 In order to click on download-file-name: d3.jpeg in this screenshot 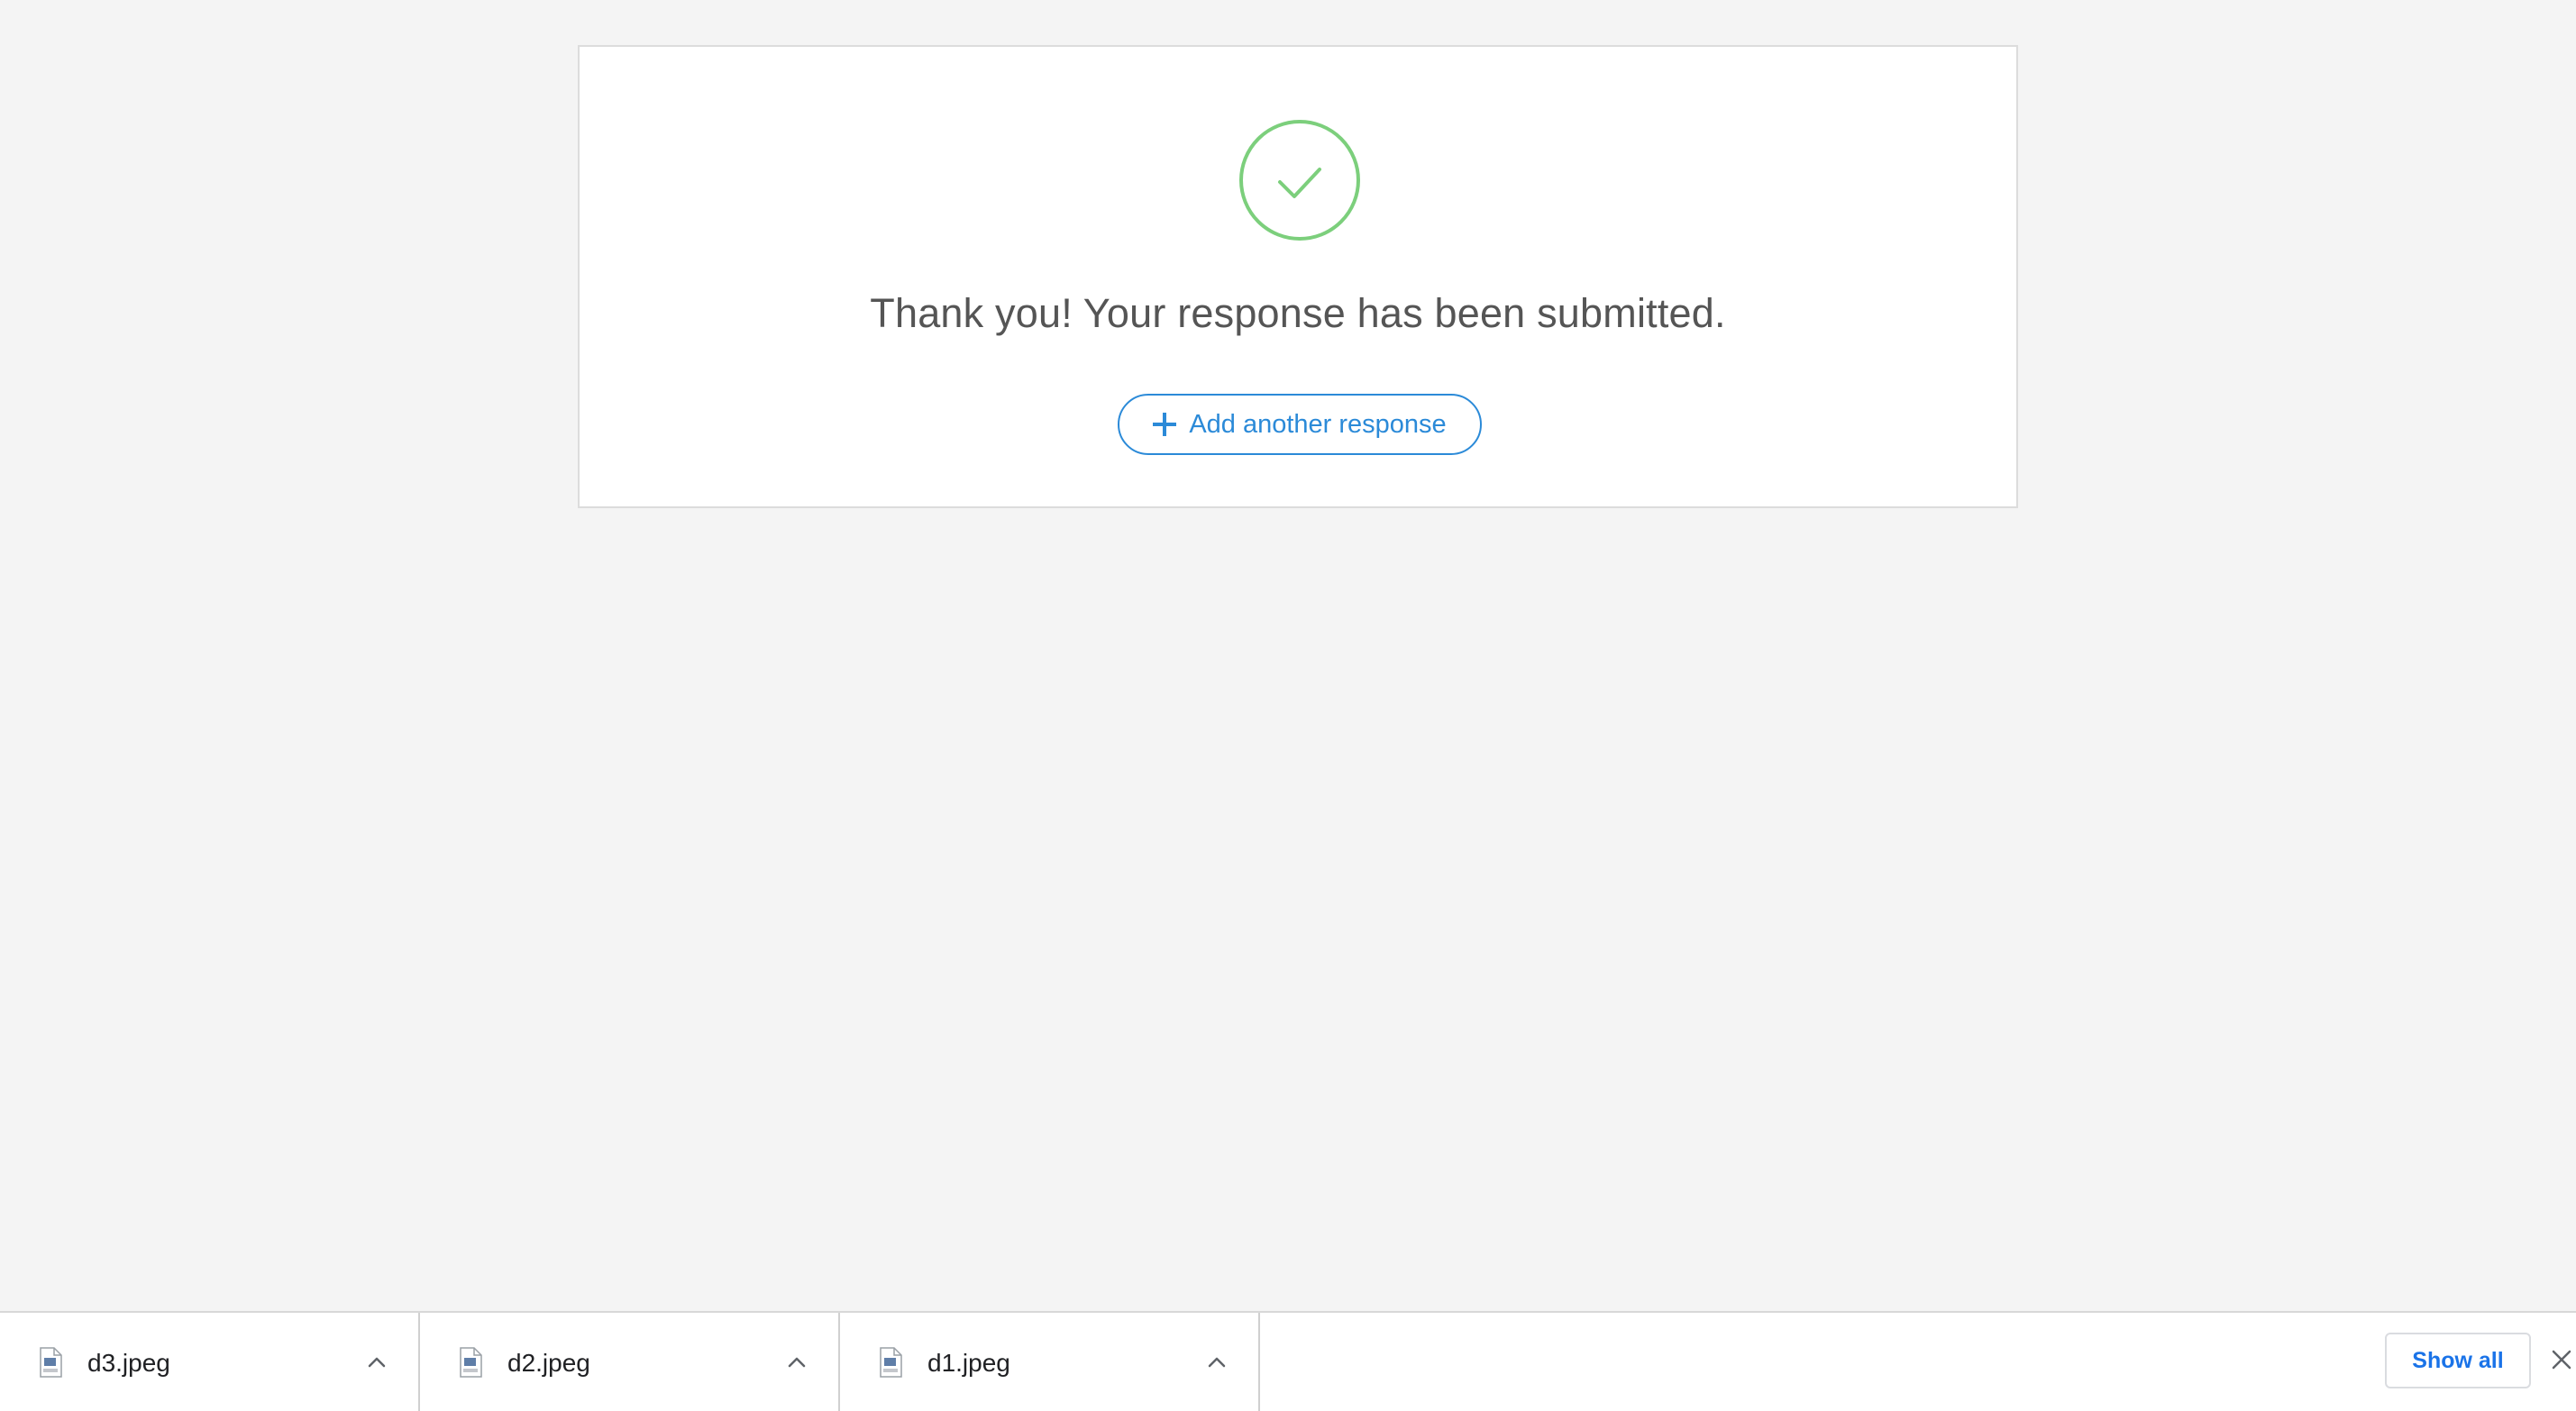, I will do `click(128, 1363)`.